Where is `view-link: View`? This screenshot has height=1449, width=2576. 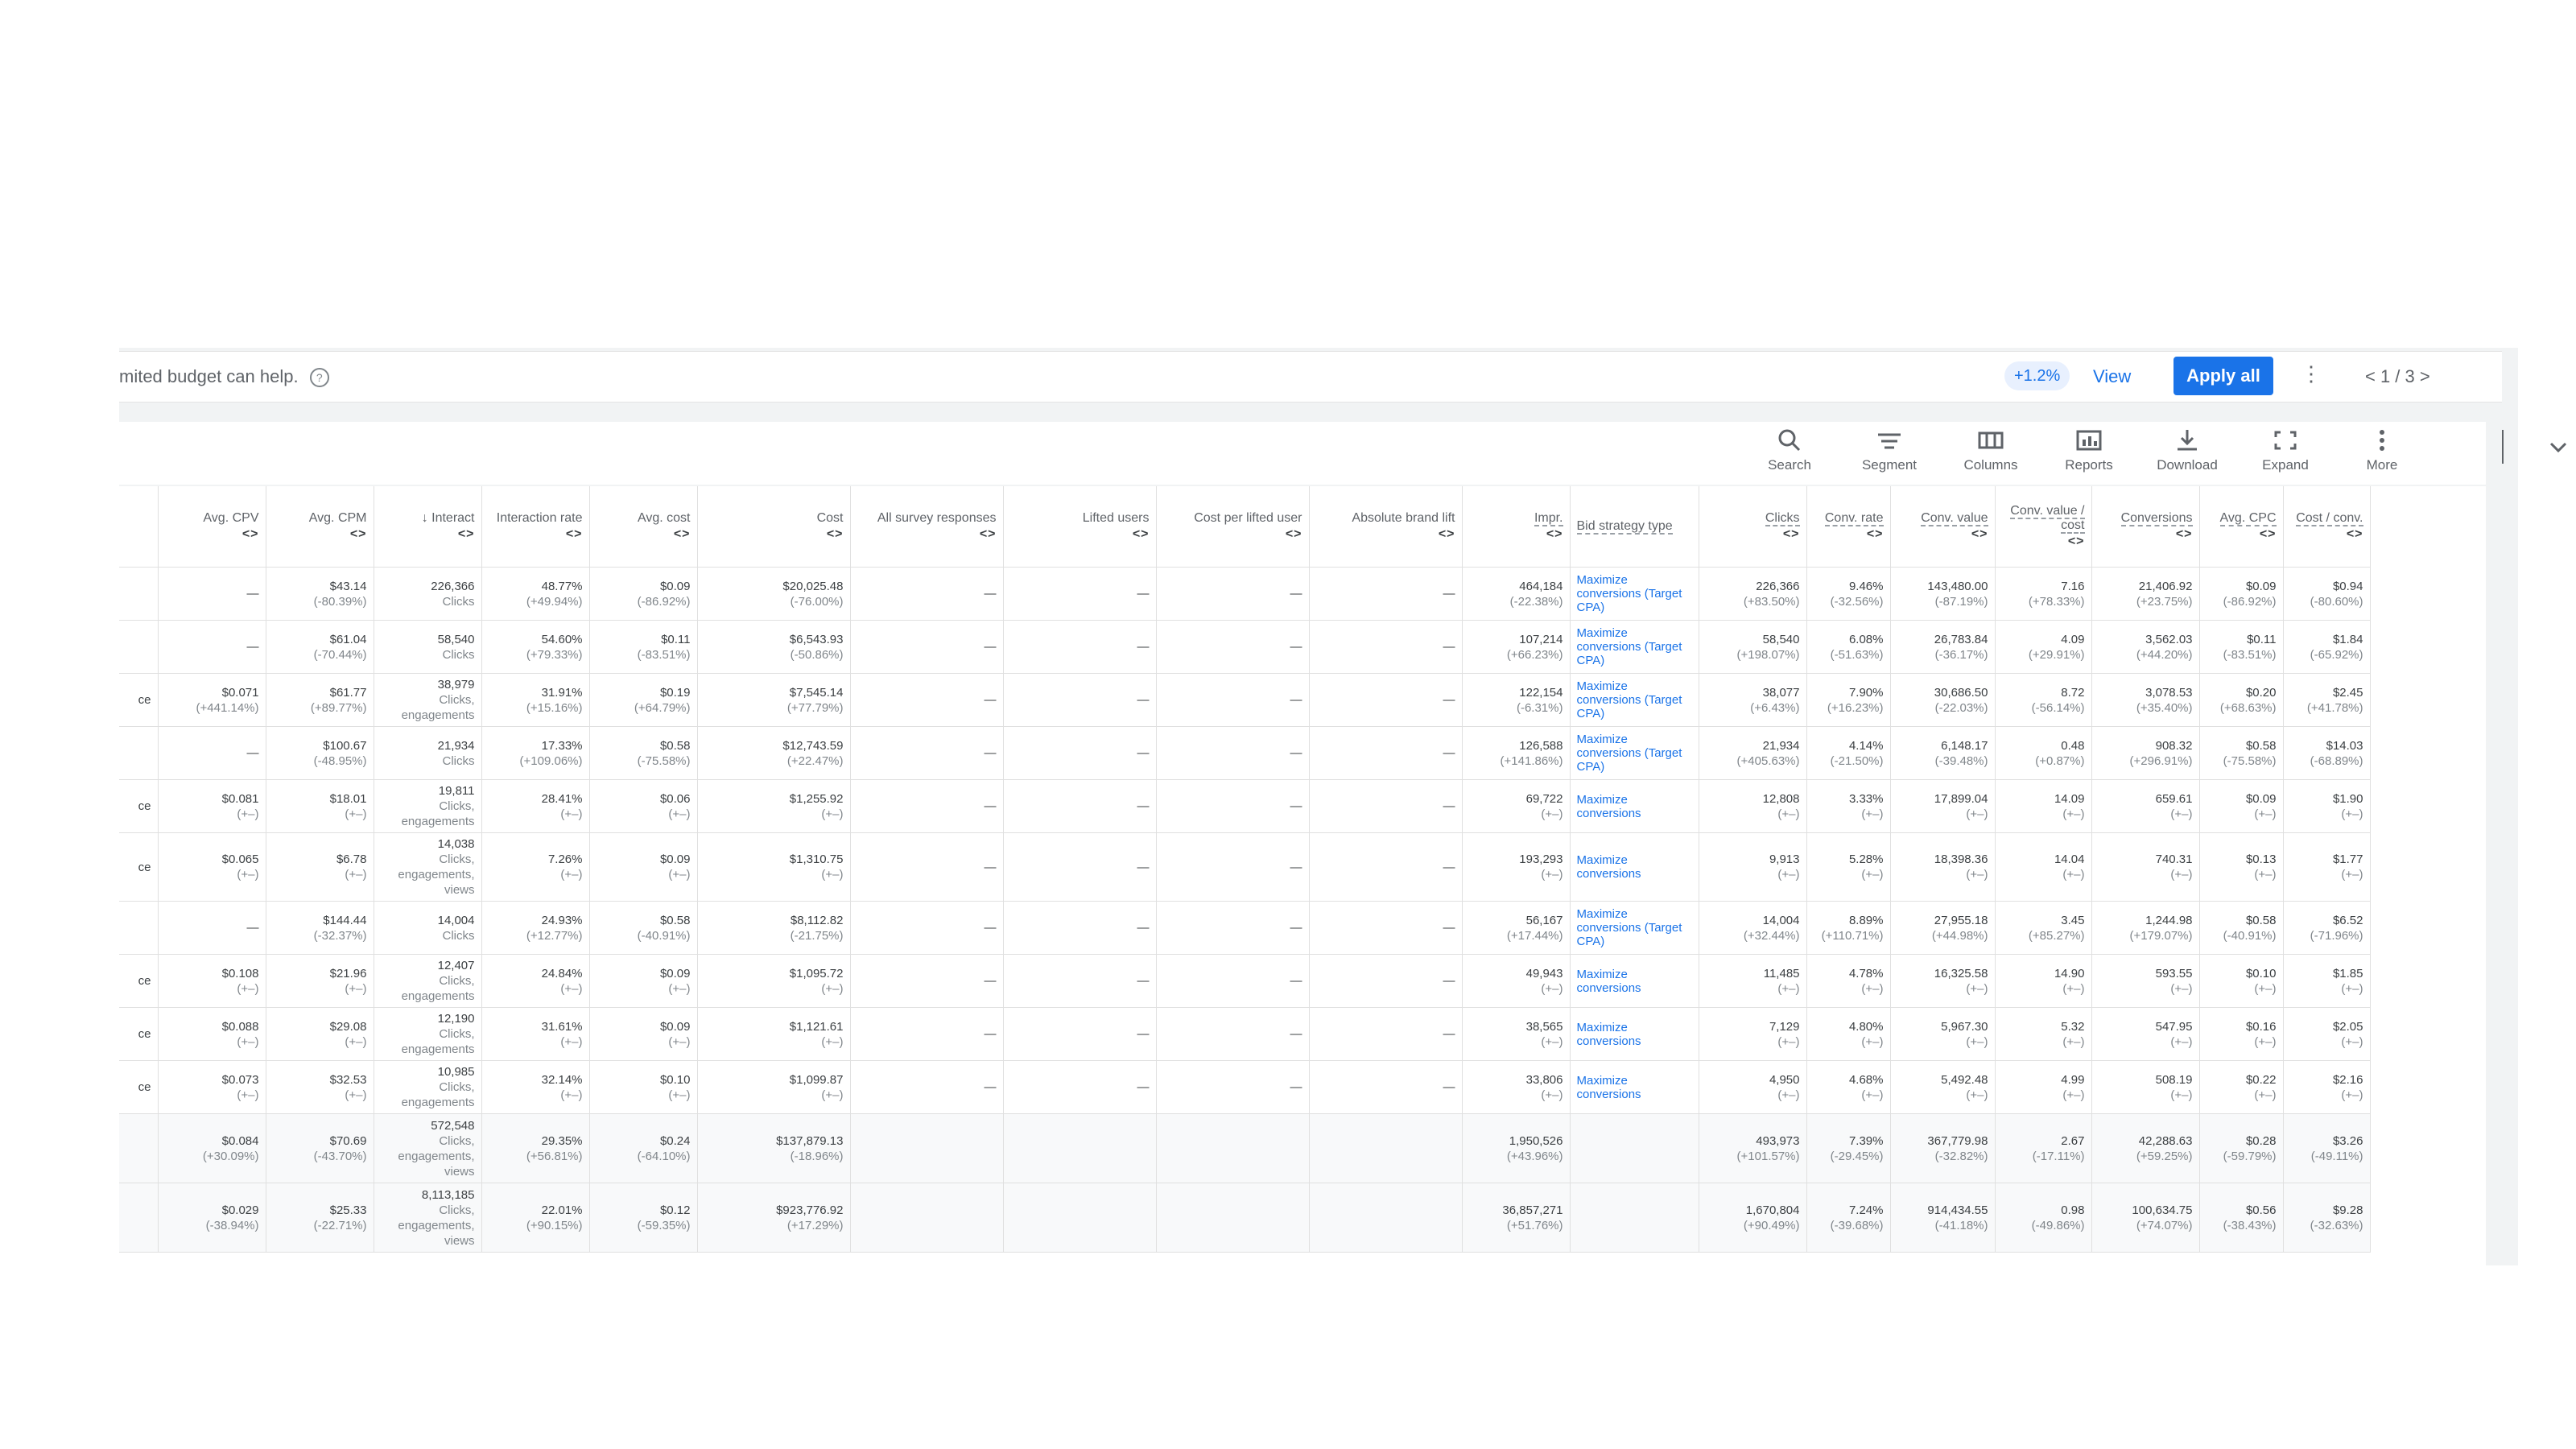 view-link: View is located at coordinates (2112, 376).